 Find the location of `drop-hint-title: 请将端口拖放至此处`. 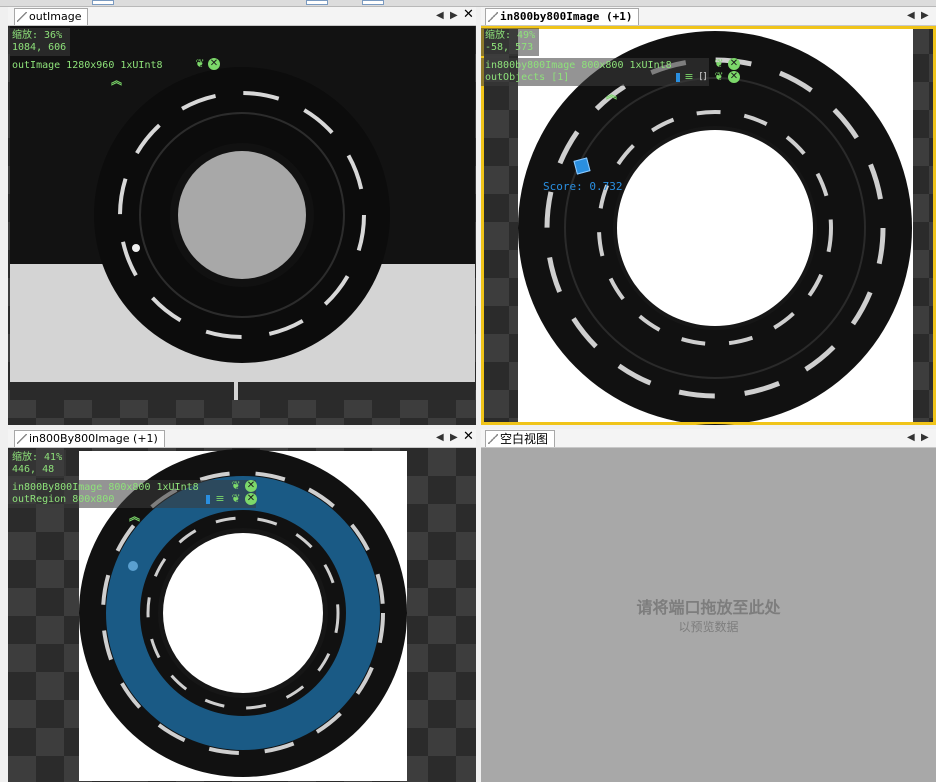

drop-hint-title: 请将端口拖放至此处 is located at coordinates (708, 607).